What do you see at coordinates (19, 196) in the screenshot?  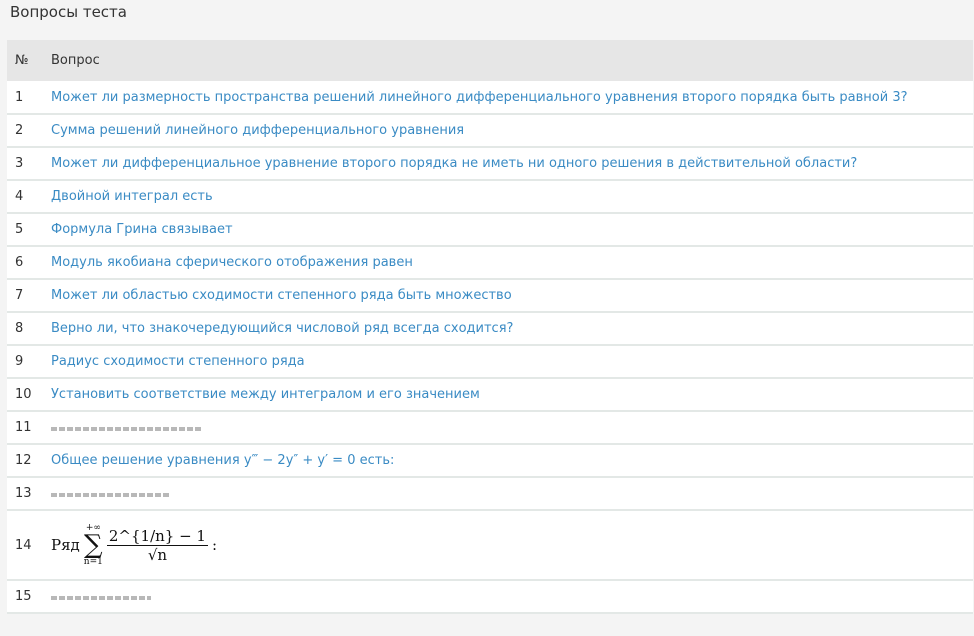 I see `row-number: 4` at bounding box center [19, 196].